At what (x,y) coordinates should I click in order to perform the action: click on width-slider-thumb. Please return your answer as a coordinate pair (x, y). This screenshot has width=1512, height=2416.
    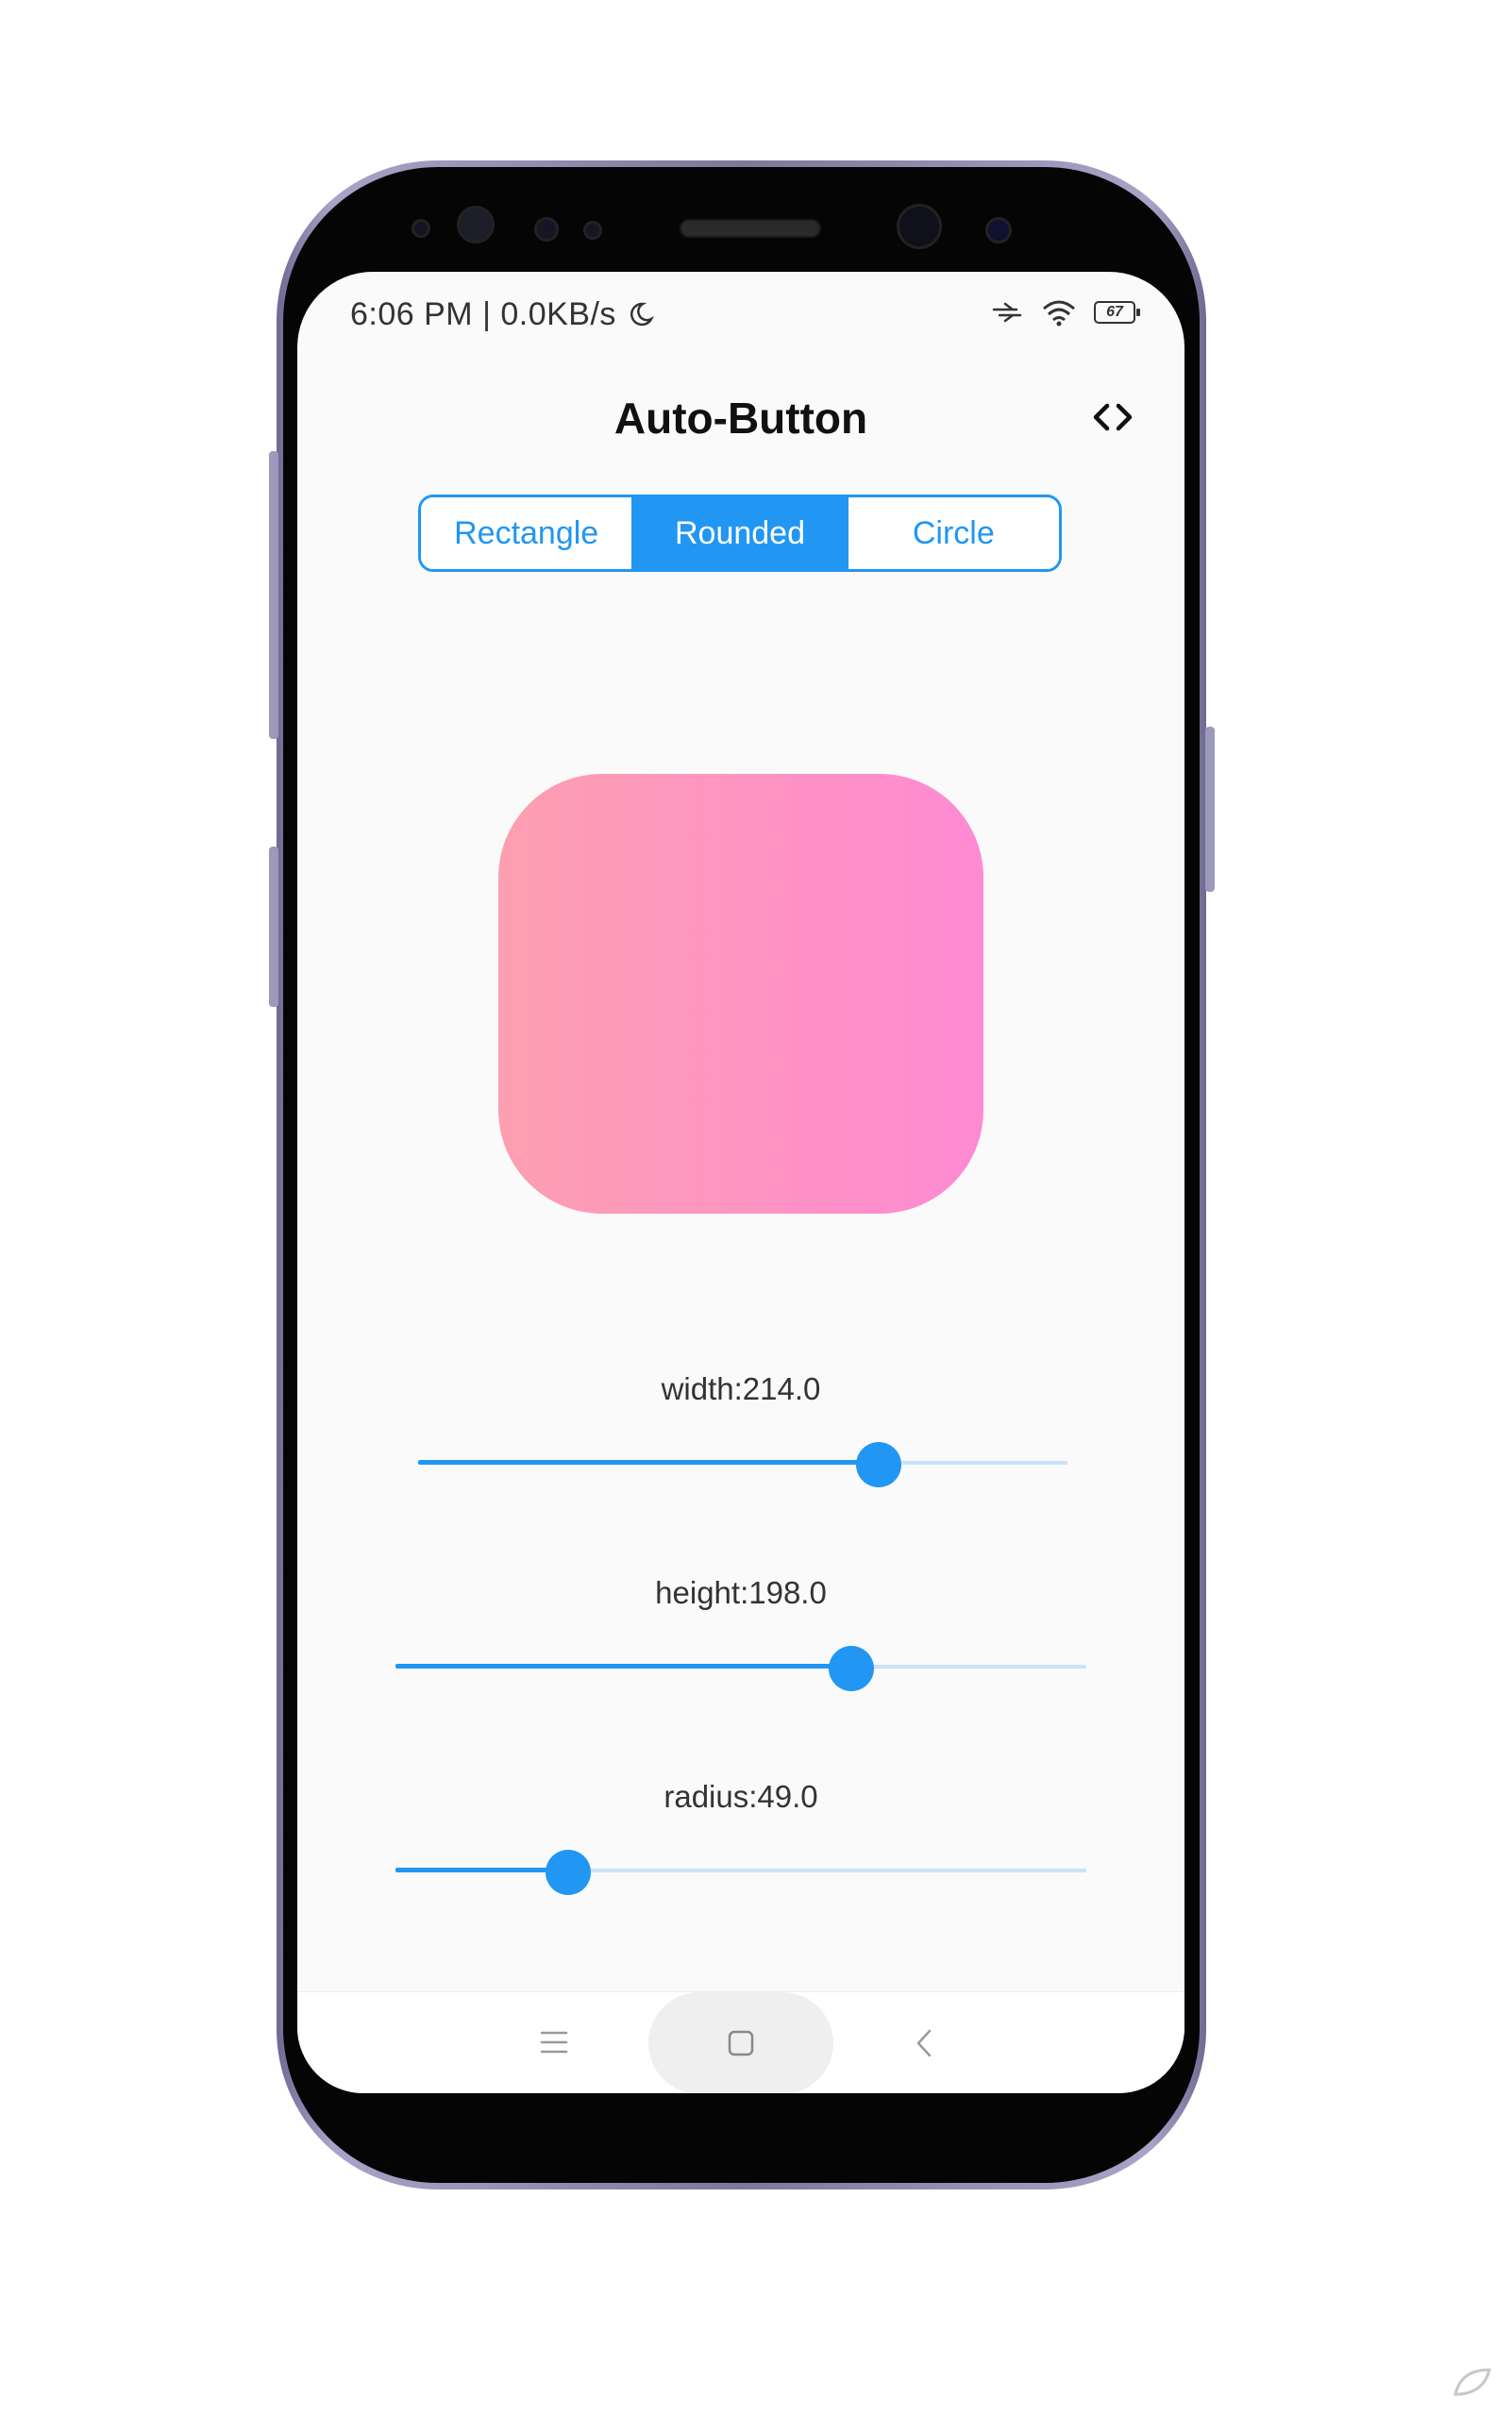
    Looking at the image, I should click on (879, 1465).